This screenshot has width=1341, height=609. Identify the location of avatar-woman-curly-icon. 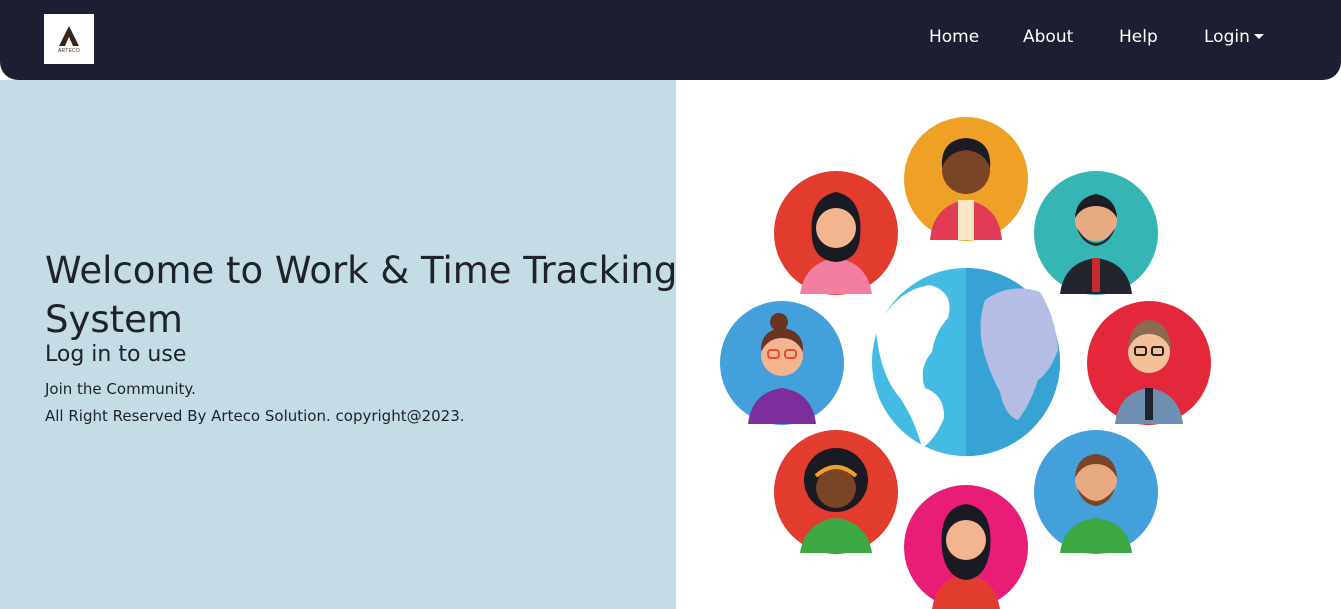
(836, 492).